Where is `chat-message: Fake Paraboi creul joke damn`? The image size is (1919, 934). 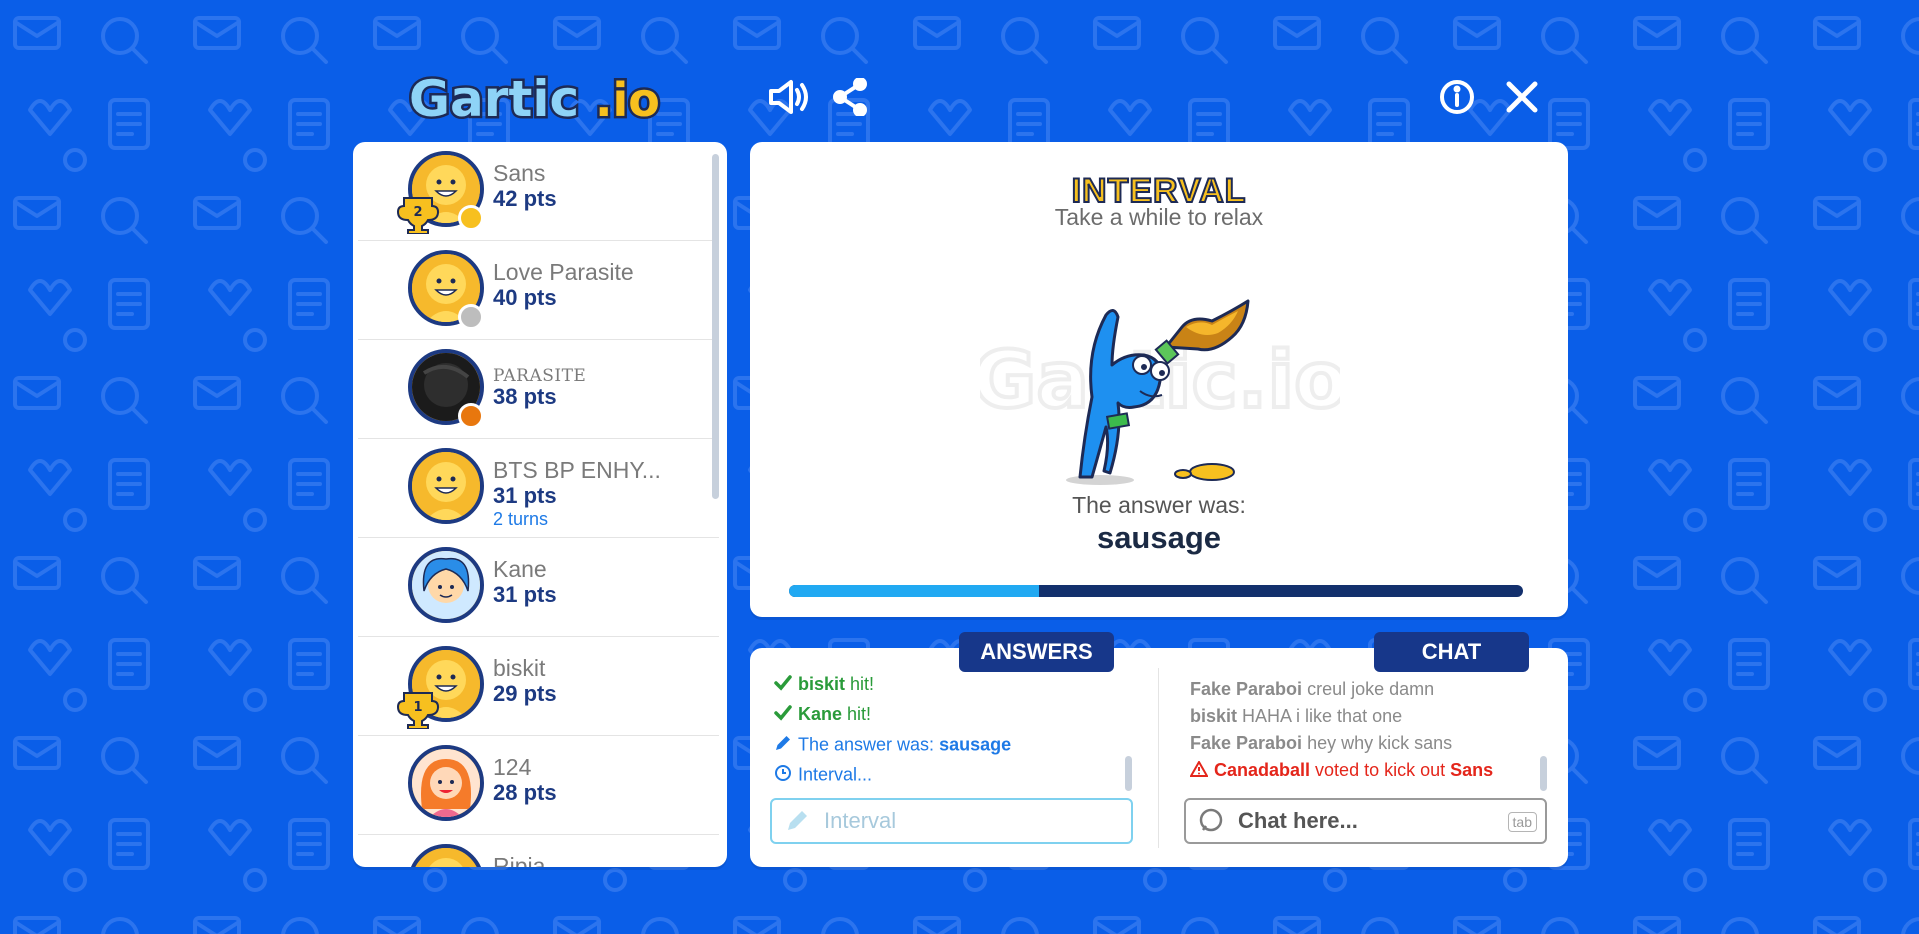
chat-message: Fake Paraboi creul joke damn is located at coordinates (1312, 689).